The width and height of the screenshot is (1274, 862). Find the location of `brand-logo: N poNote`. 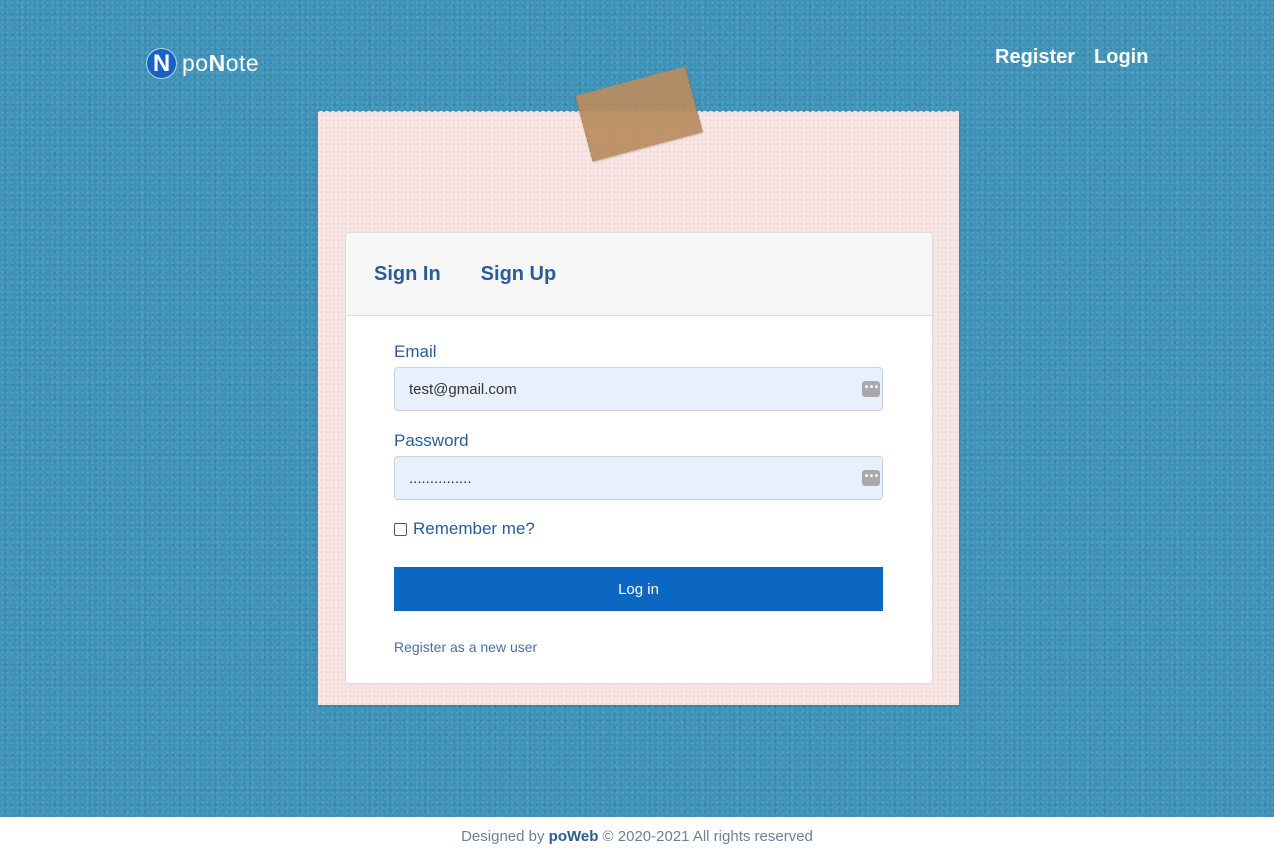

brand-logo: N poNote is located at coordinates (203, 63).